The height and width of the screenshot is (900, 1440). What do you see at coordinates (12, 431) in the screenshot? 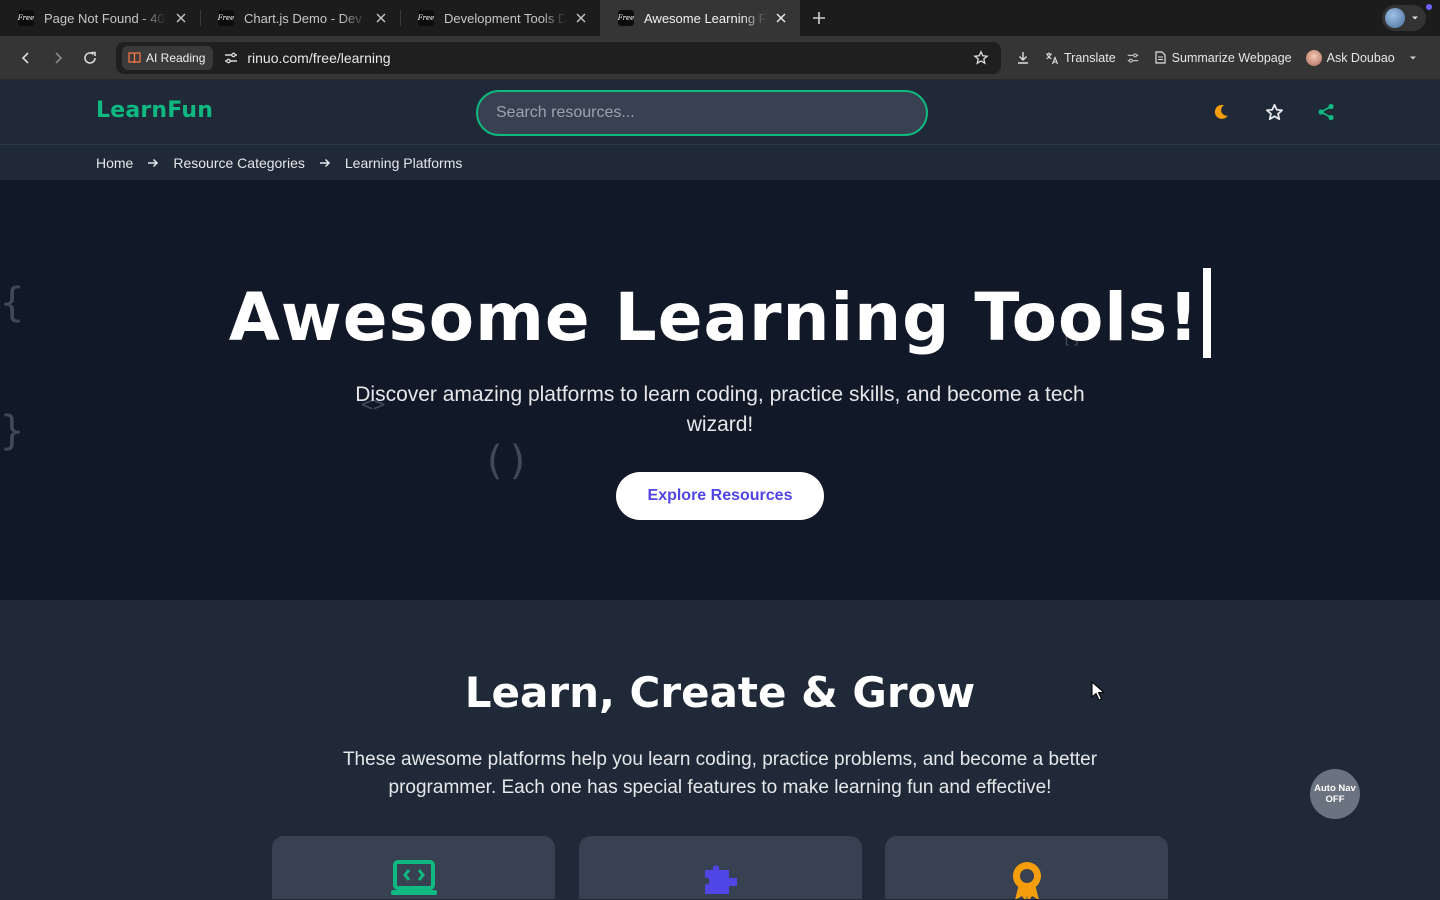
I see `curly-brace-decoration: }` at bounding box center [12, 431].